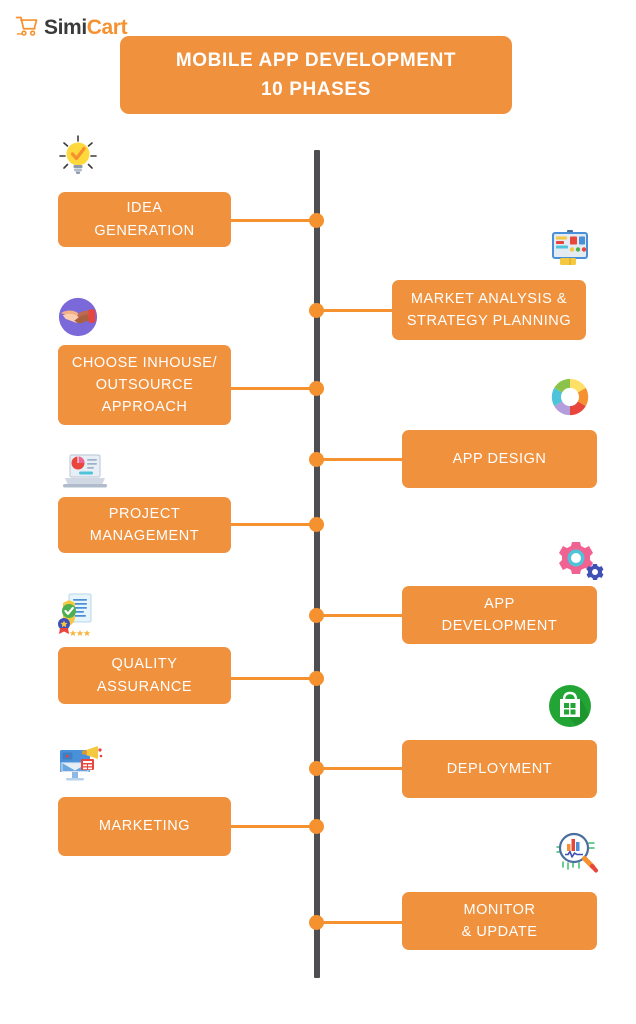 This screenshot has width=636, height=1024. I want to click on phase-label-line: MARKET ANALYSIS &, so click(489, 298).